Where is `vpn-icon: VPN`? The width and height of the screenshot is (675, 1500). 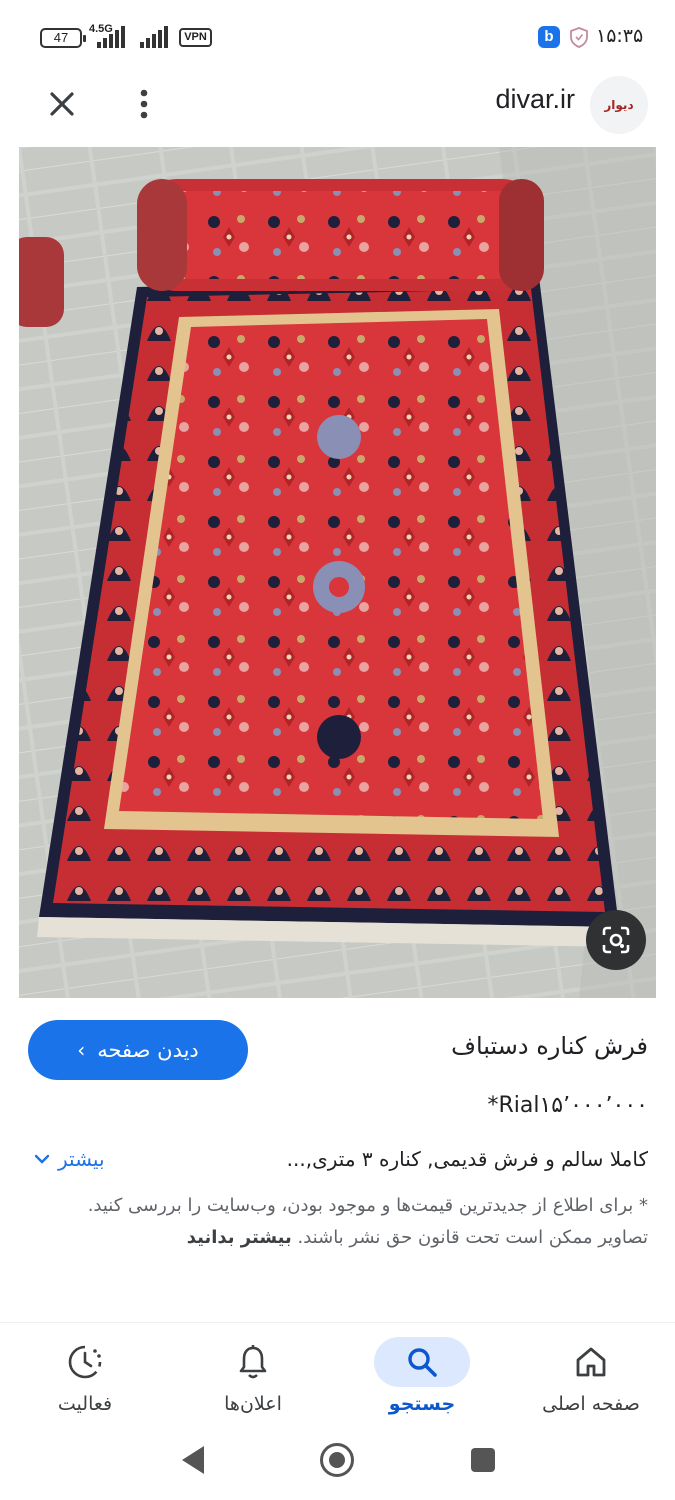 vpn-icon: VPN is located at coordinates (195, 37).